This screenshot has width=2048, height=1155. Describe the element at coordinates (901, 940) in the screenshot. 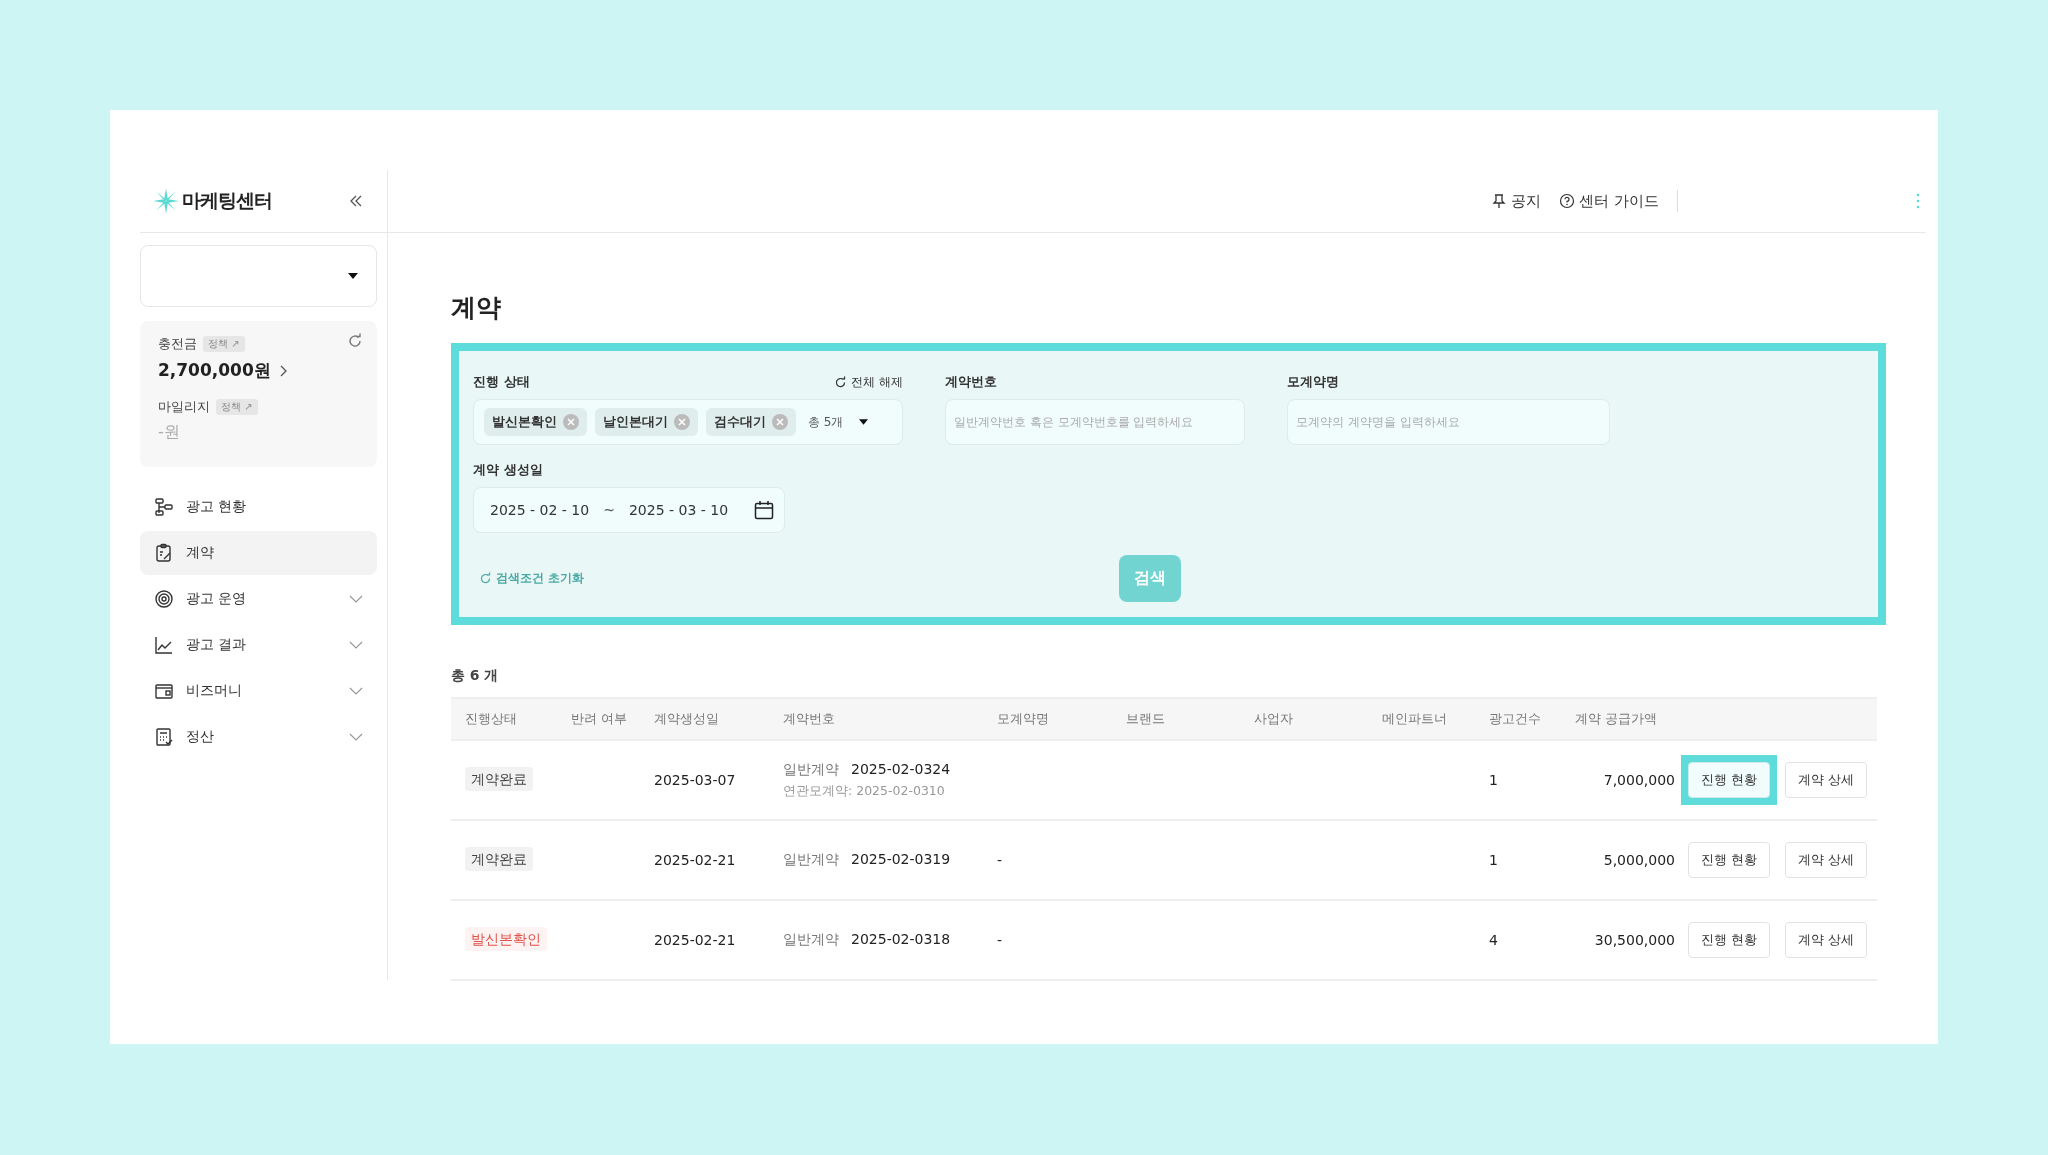

I see `contract-number: 2025-02-0318` at that location.